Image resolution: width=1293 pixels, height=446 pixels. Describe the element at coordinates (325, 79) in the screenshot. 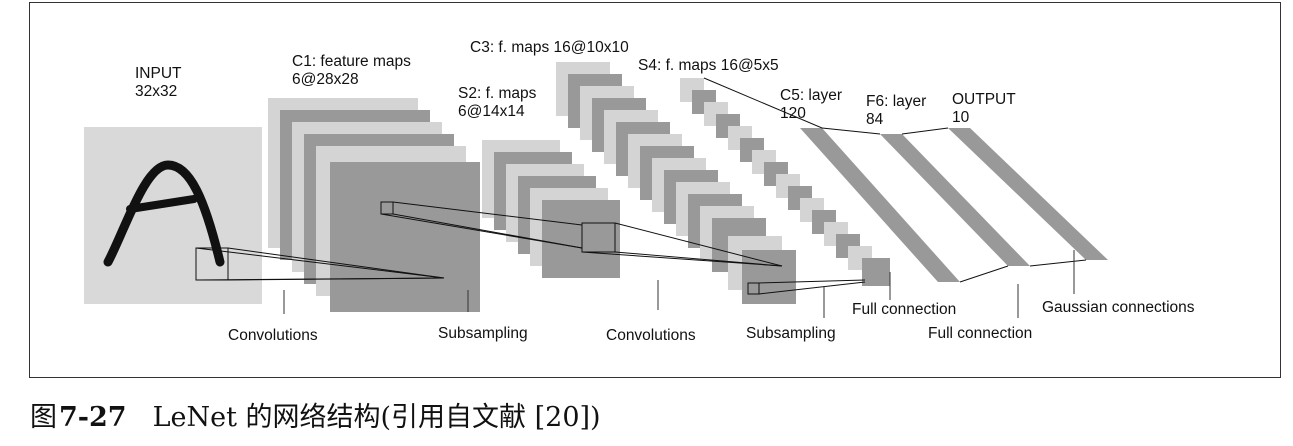

I see `c1-size-label: 6@28x28` at that location.